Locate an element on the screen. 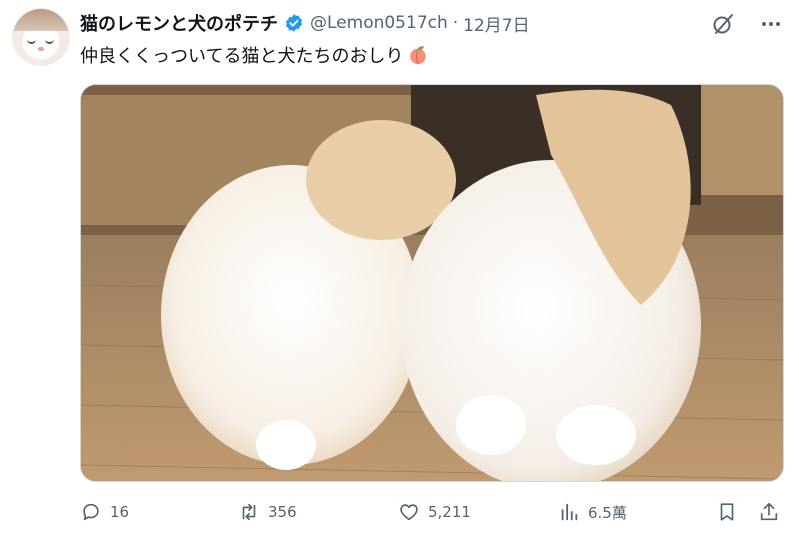 This screenshot has width=799, height=538. avatar-eye-right is located at coordinates (49, 41).